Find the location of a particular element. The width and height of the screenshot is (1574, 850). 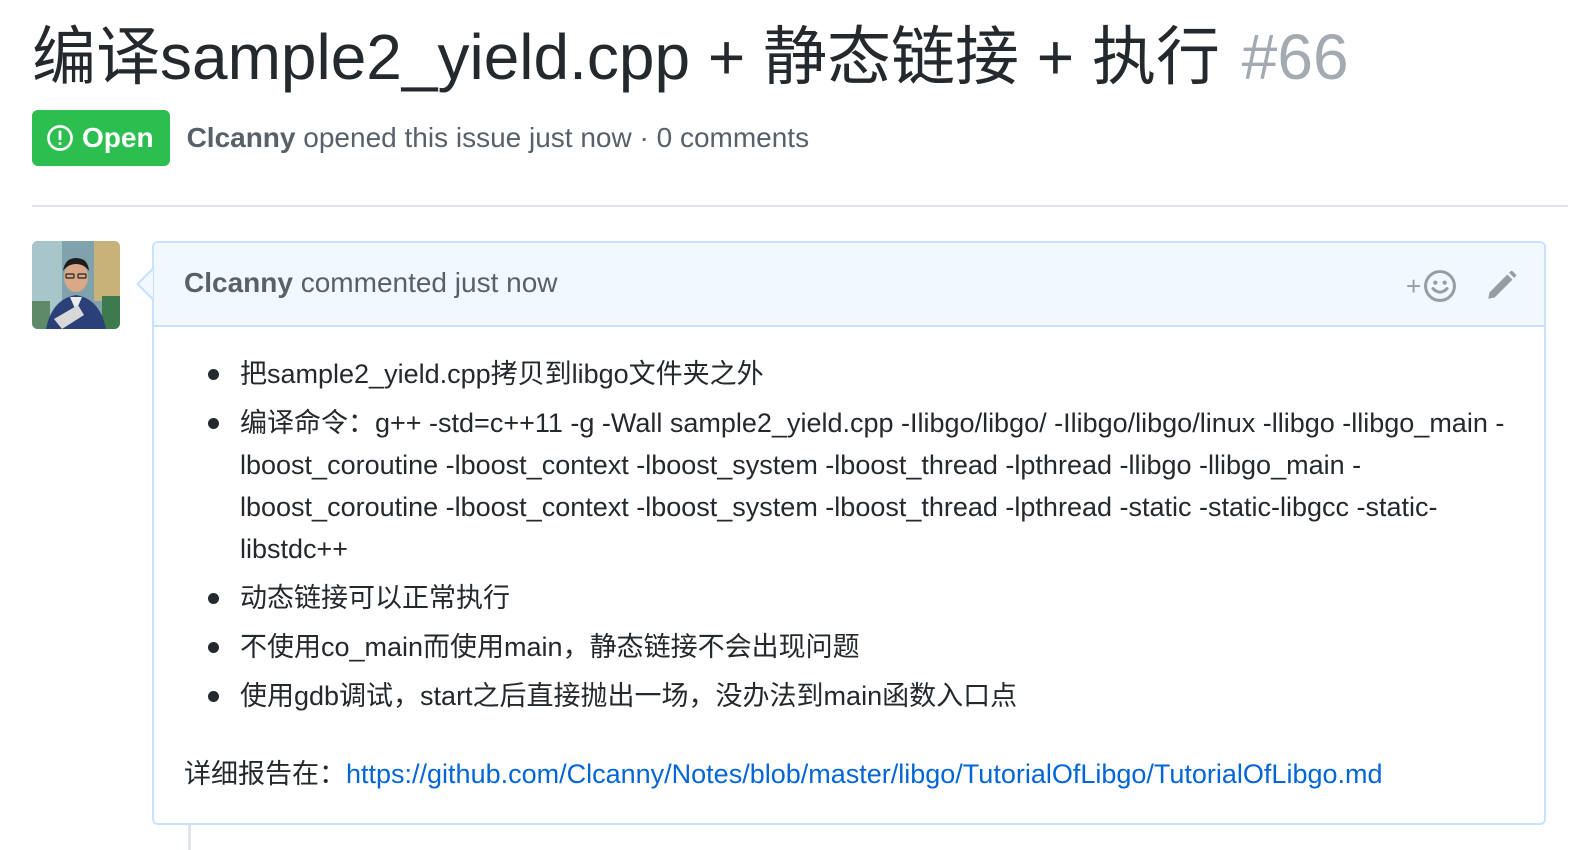

comment-arrow-fill is located at coordinates (146, 284).